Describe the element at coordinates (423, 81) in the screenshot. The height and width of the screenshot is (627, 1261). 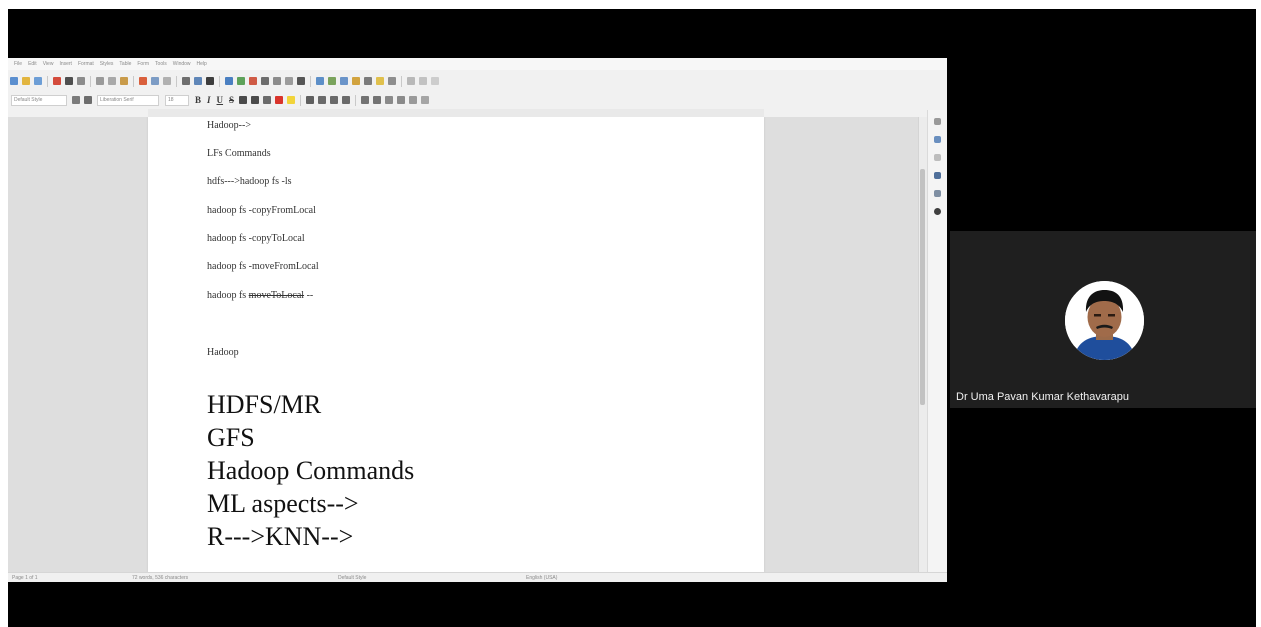
I see `basic-shapes-icon` at that location.